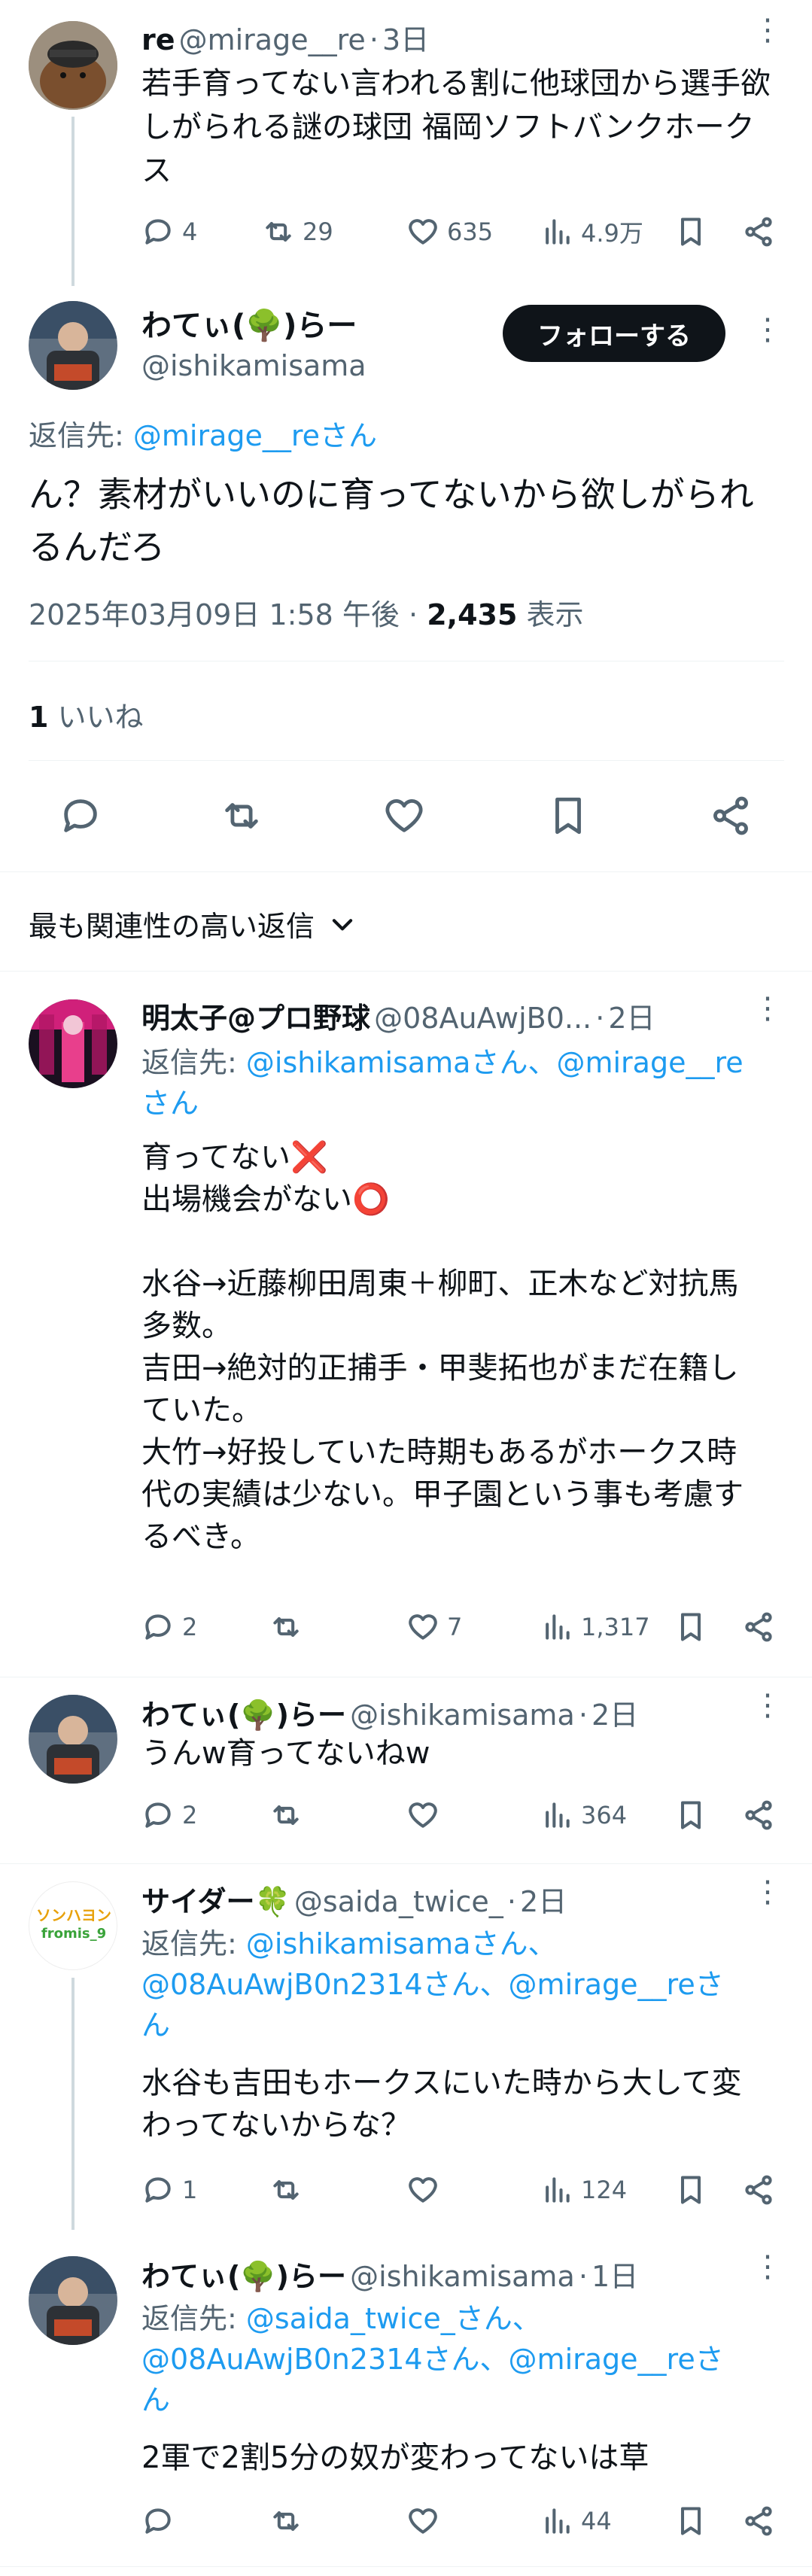 This screenshot has height=2576, width=812. What do you see at coordinates (398, 1902) in the screenshot?
I see `author-handle: @saida_twice_` at bounding box center [398, 1902].